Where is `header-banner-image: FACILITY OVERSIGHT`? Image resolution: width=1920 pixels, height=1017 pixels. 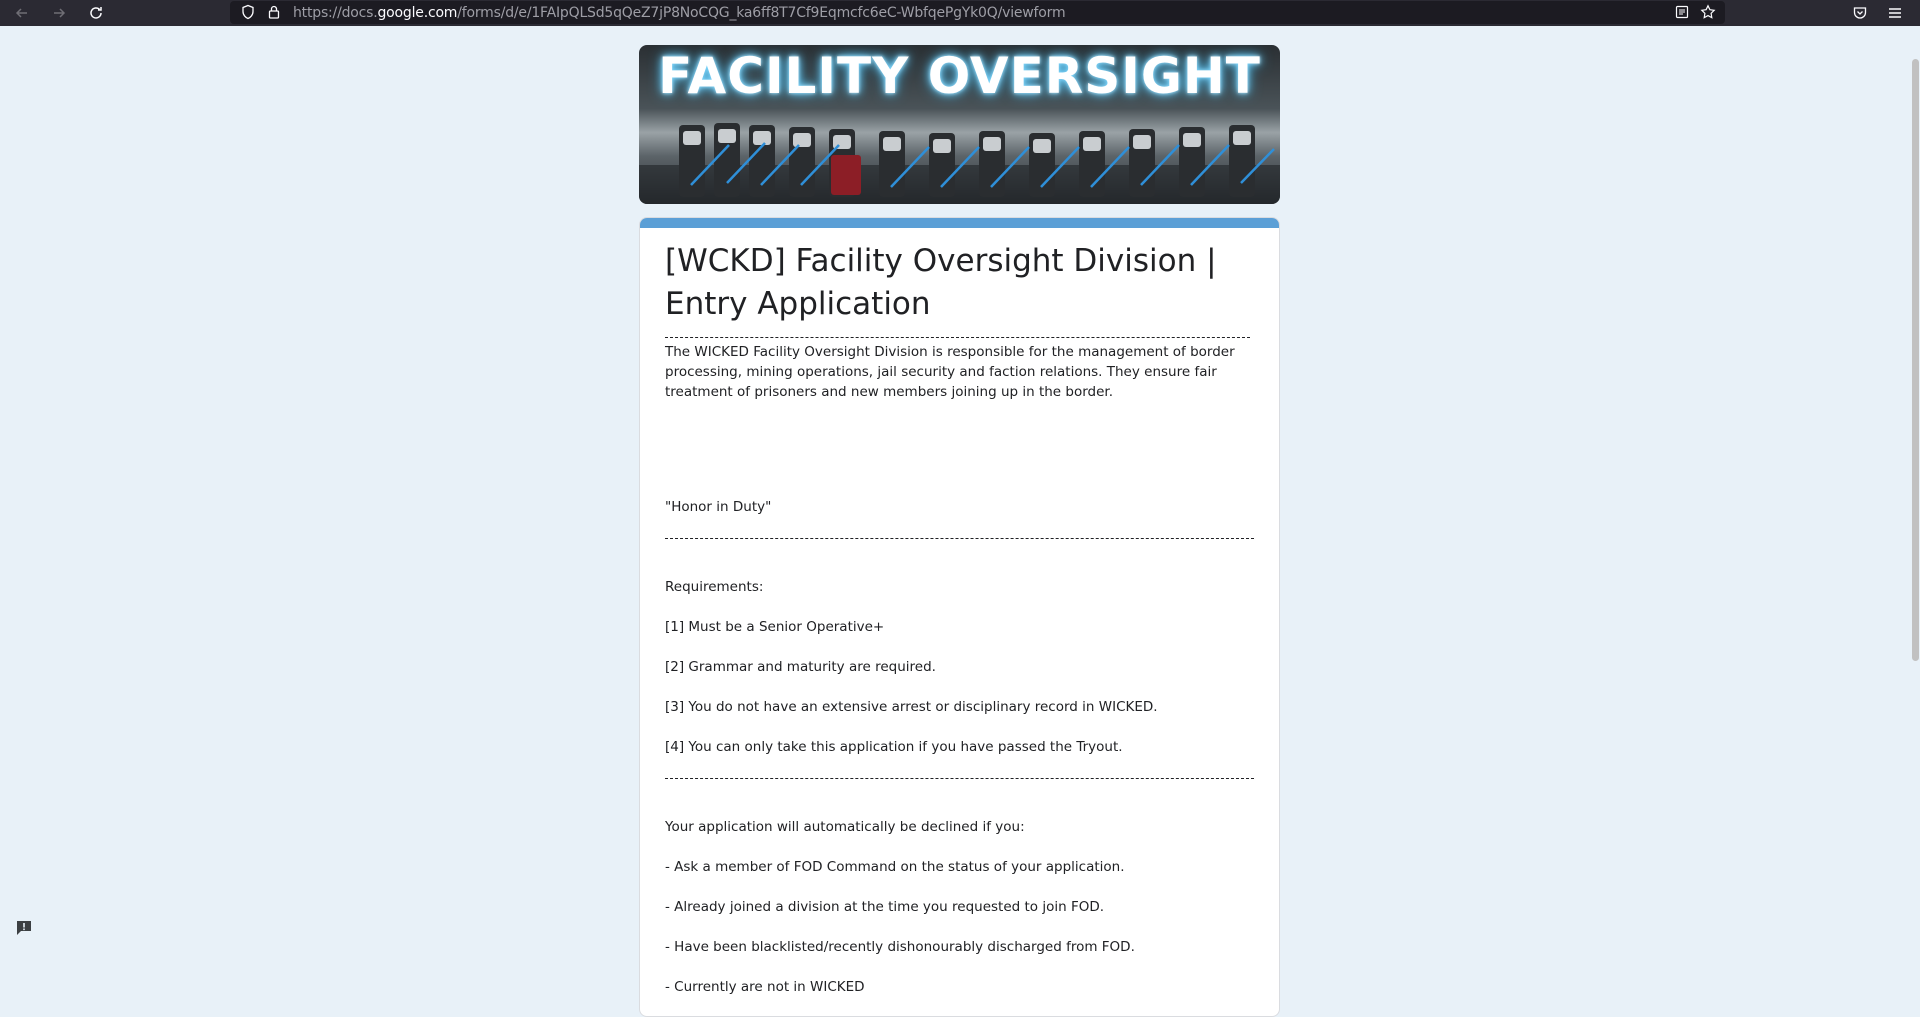 header-banner-image: FACILITY OVERSIGHT is located at coordinates (959, 124).